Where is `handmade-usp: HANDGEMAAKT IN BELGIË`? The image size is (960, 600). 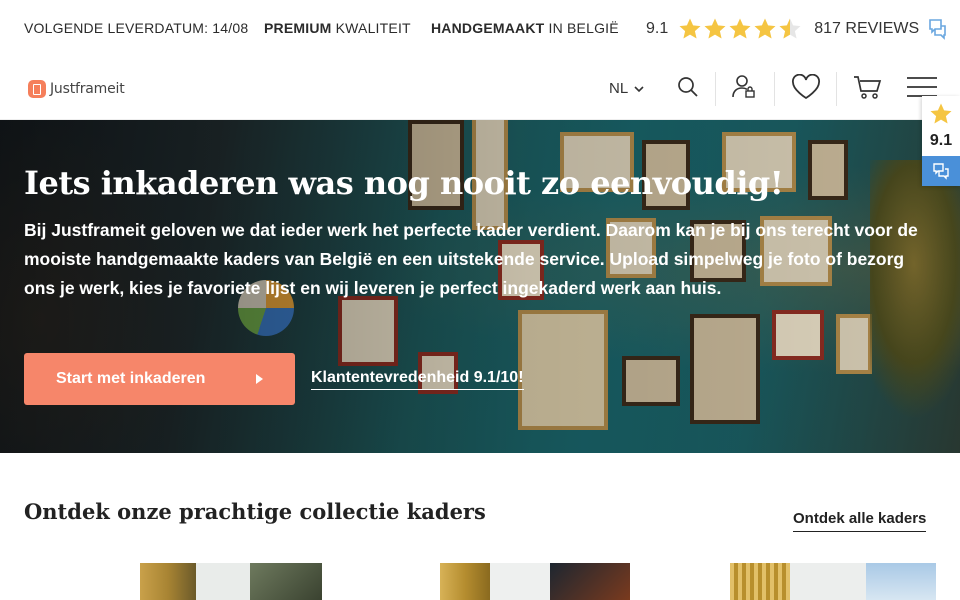 handmade-usp: HANDGEMAAKT IN BELGIË is located at coordinates (525, 28).